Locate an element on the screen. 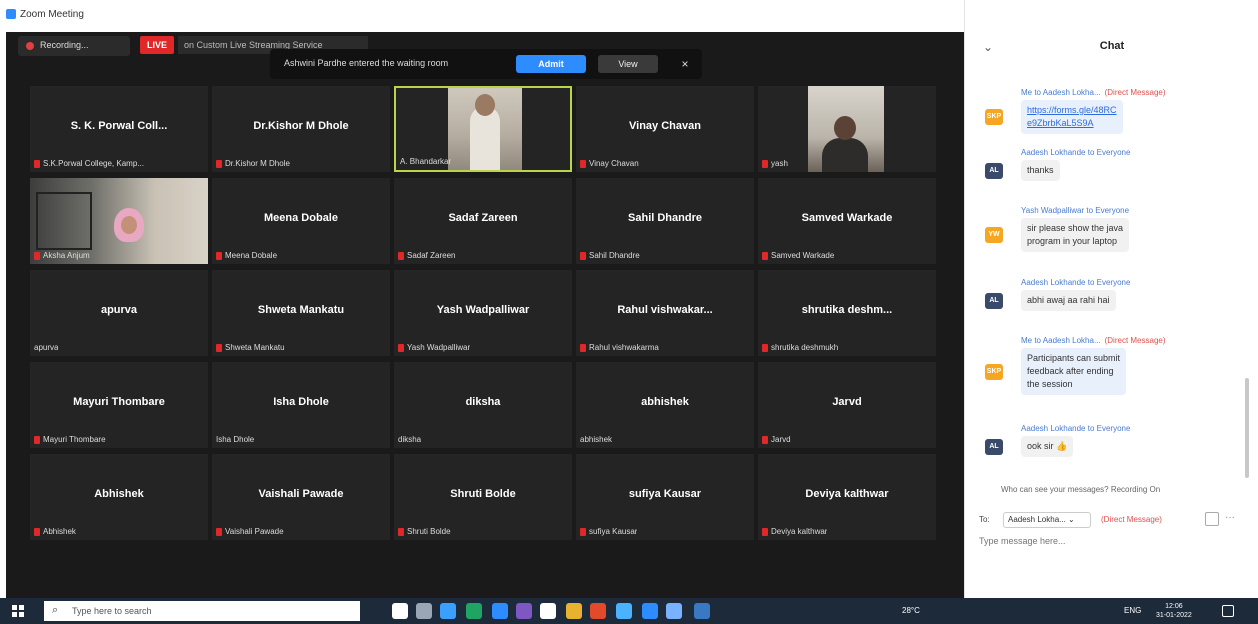  message-link: https://forms.gle/48RC is located at coordinates (1072, 110).